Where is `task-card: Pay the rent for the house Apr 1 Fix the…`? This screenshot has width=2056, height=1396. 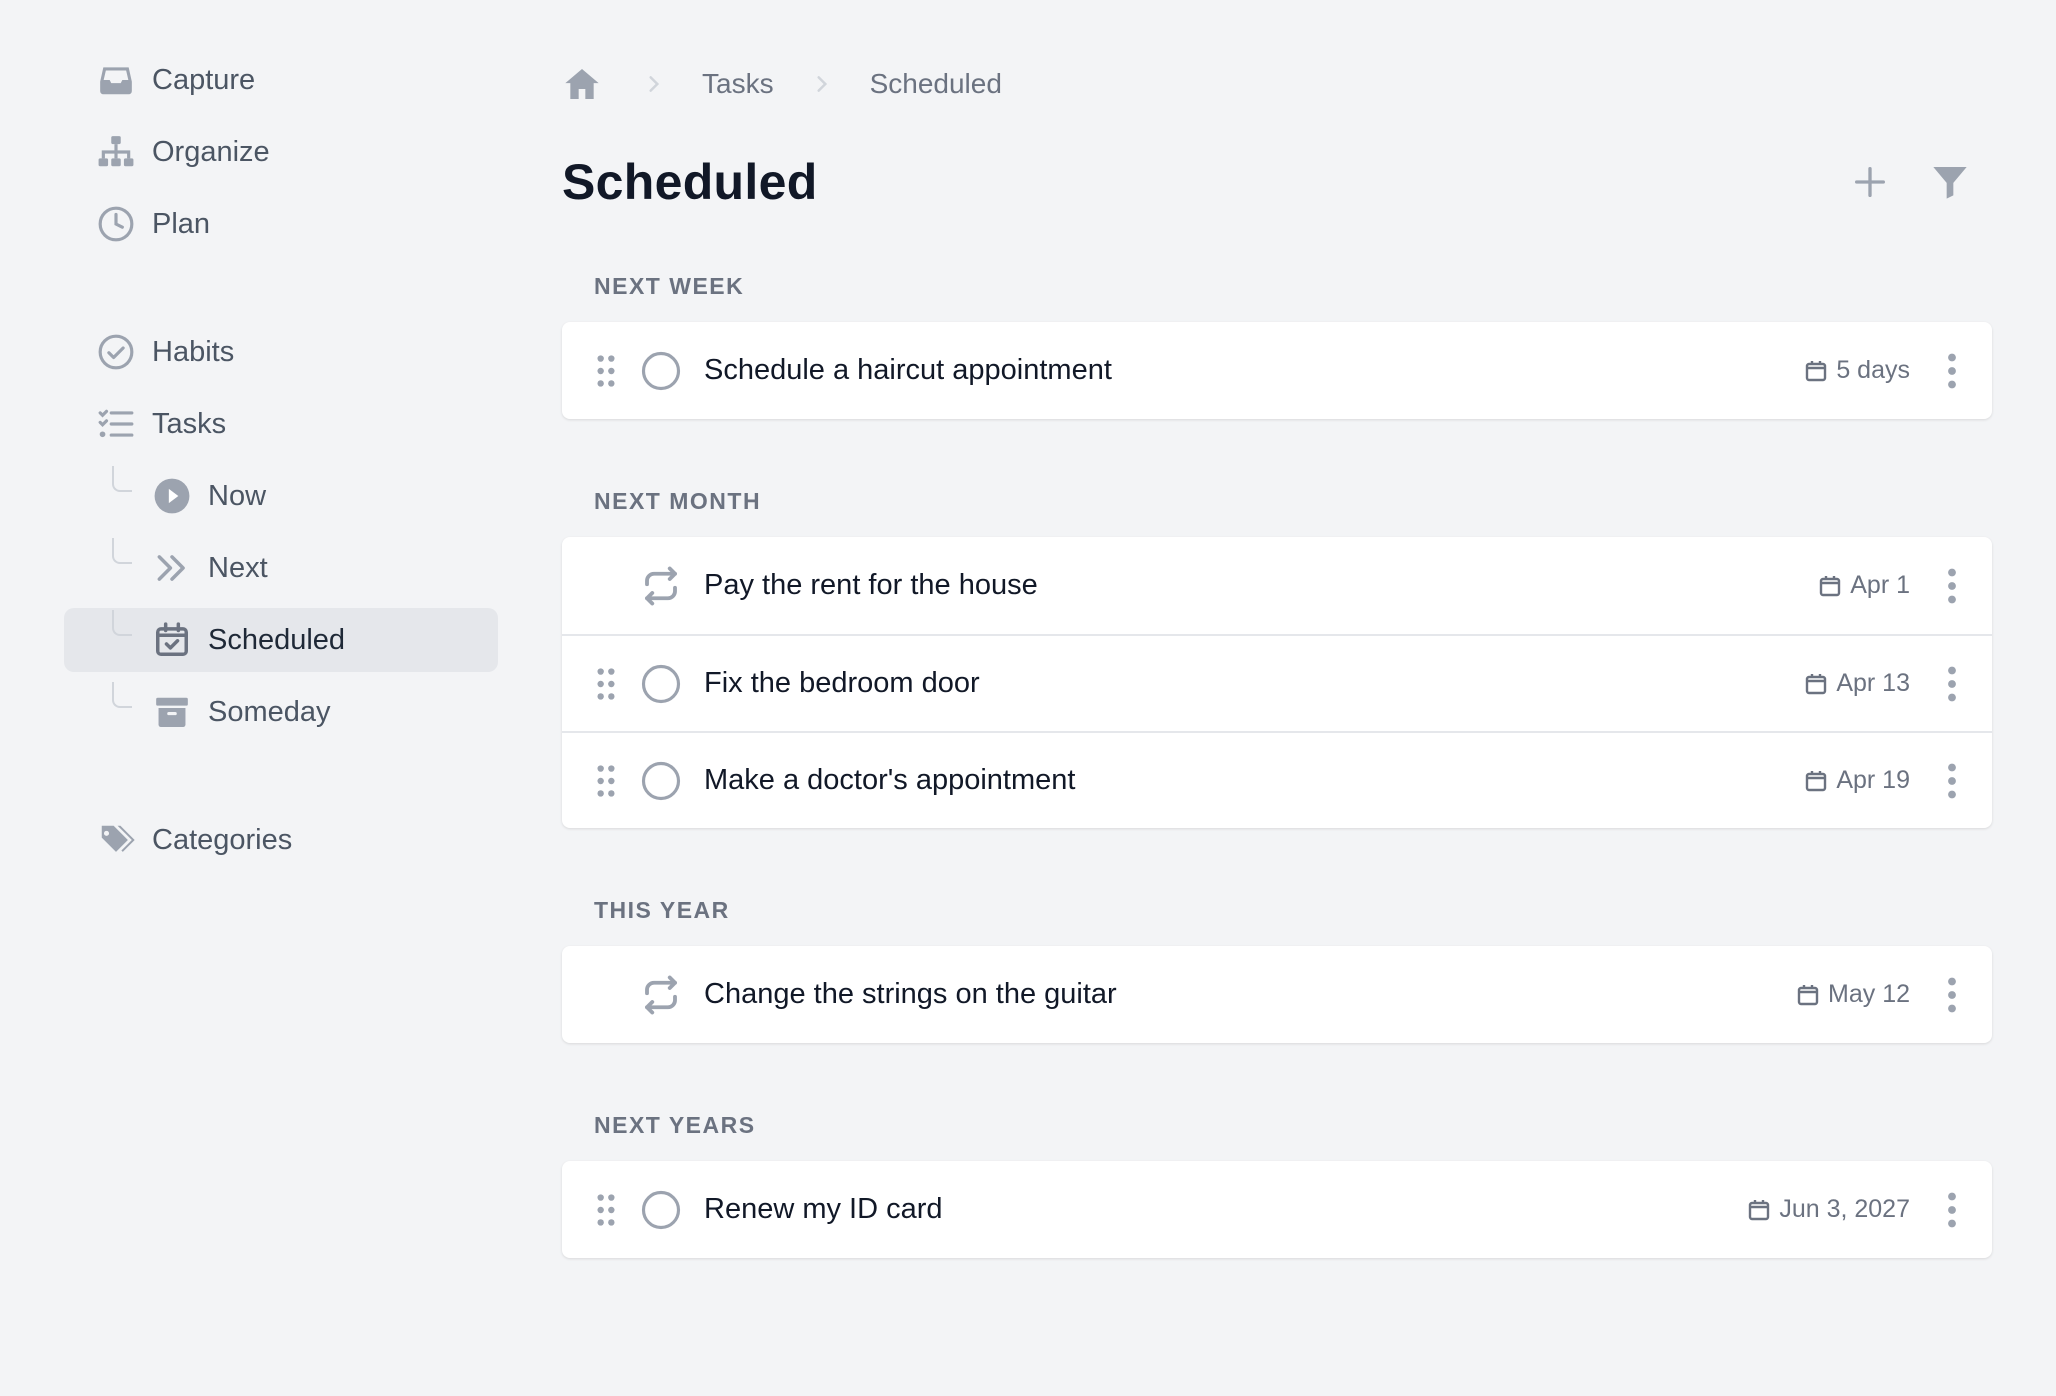 task-card: Pay the rent for the house Apr 1 Fix the… is located at coordinates (1277, 682).